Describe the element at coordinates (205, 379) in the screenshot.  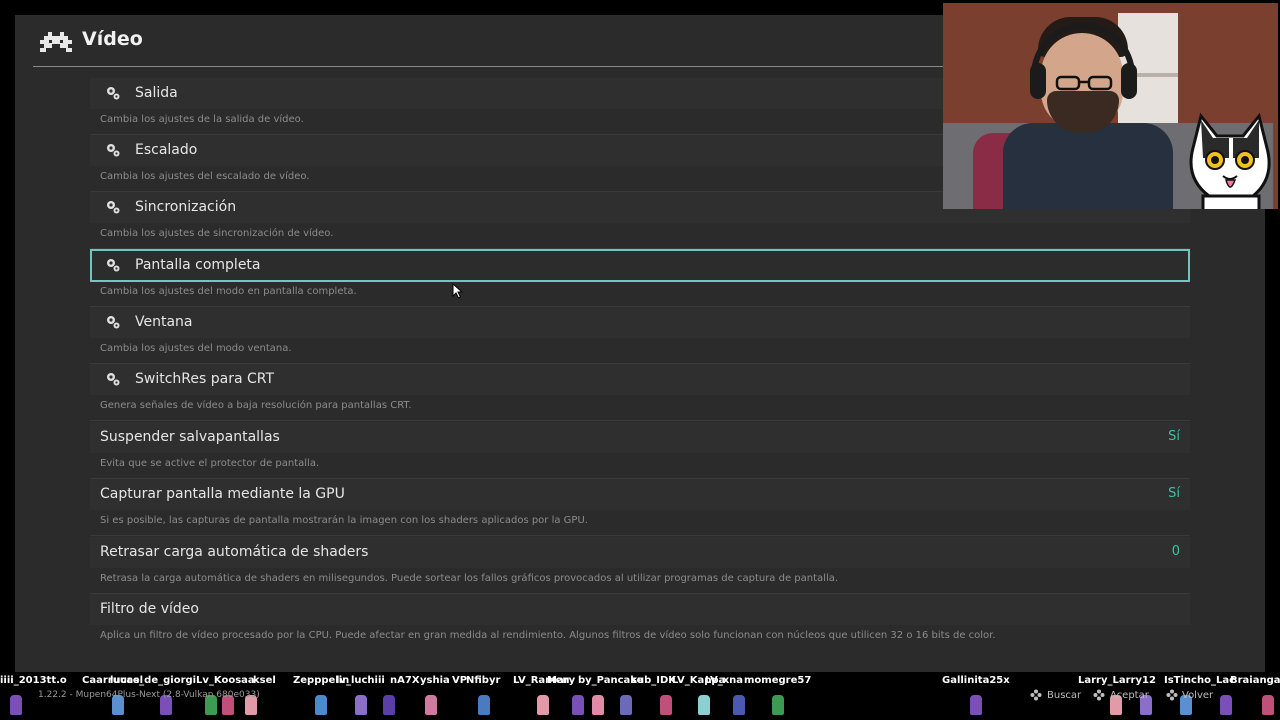
I see `menu-item-label: SwitchRes para CRT` at that location.